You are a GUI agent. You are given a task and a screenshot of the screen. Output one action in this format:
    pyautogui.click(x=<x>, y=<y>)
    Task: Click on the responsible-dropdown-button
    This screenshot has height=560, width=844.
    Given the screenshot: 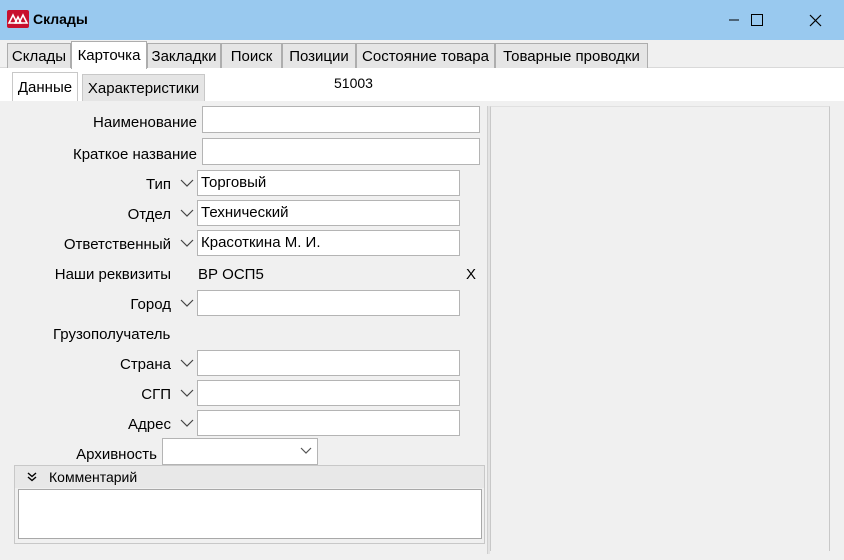 What is the action you would take?
    pyautogui.click(x=187, y=243)
    